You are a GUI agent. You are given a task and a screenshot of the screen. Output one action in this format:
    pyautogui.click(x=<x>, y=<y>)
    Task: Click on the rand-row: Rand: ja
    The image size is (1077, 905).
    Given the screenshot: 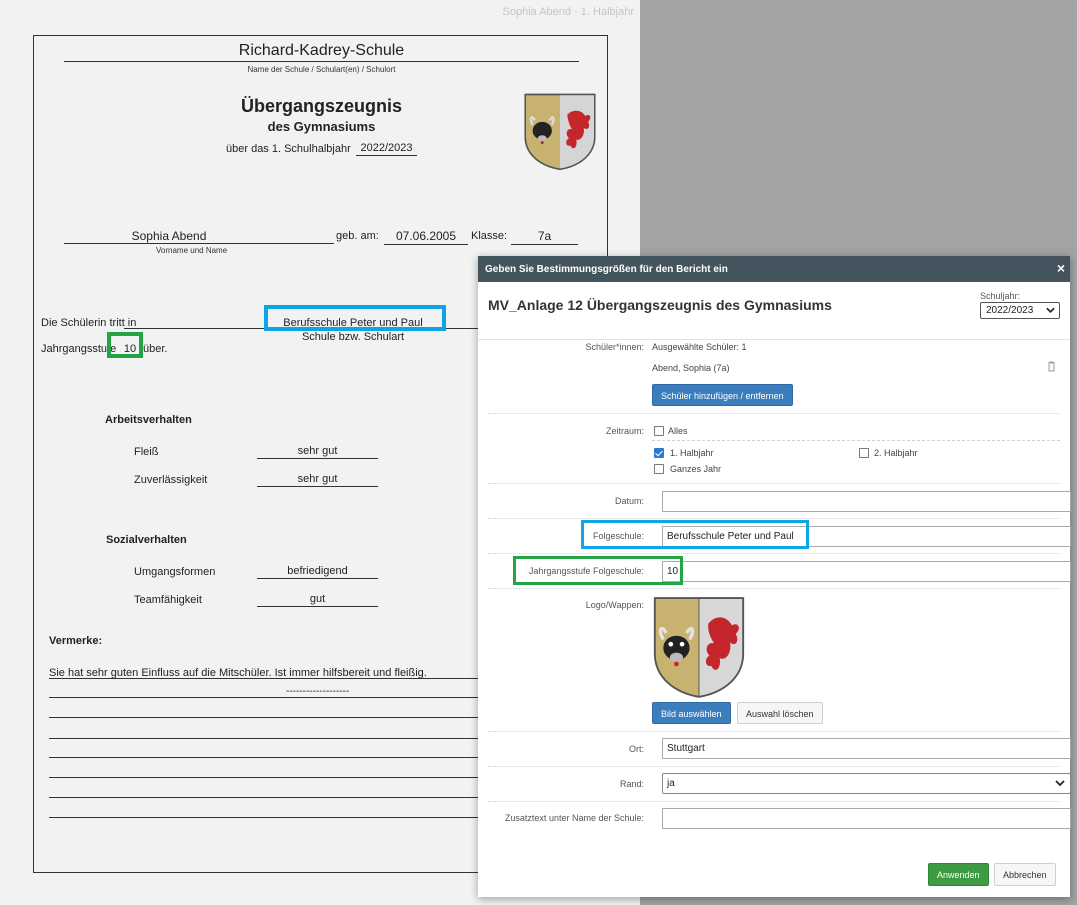 What is the action you would take?
    pyautogui.click(x=779, y=784)
    